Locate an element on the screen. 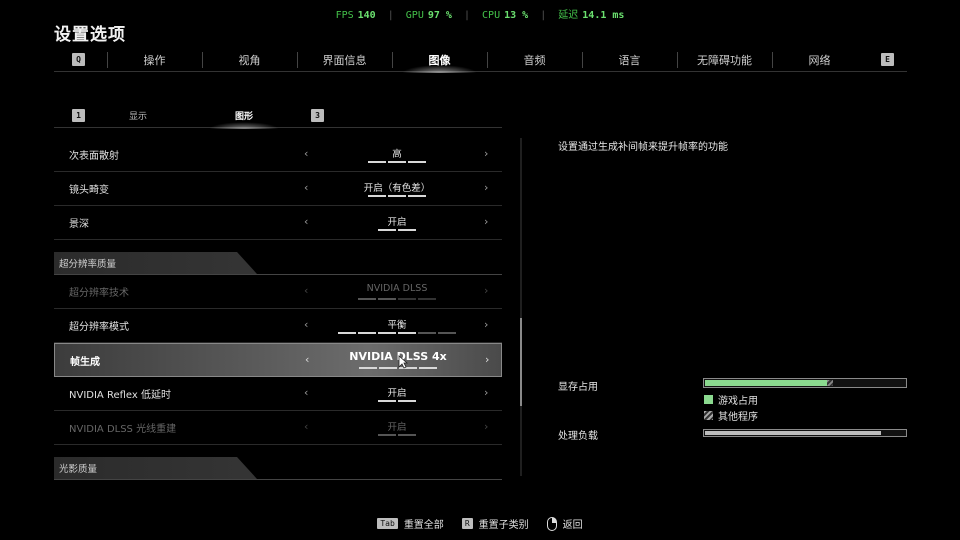  cpu-label: CPU is located at coordinates (491, 15).